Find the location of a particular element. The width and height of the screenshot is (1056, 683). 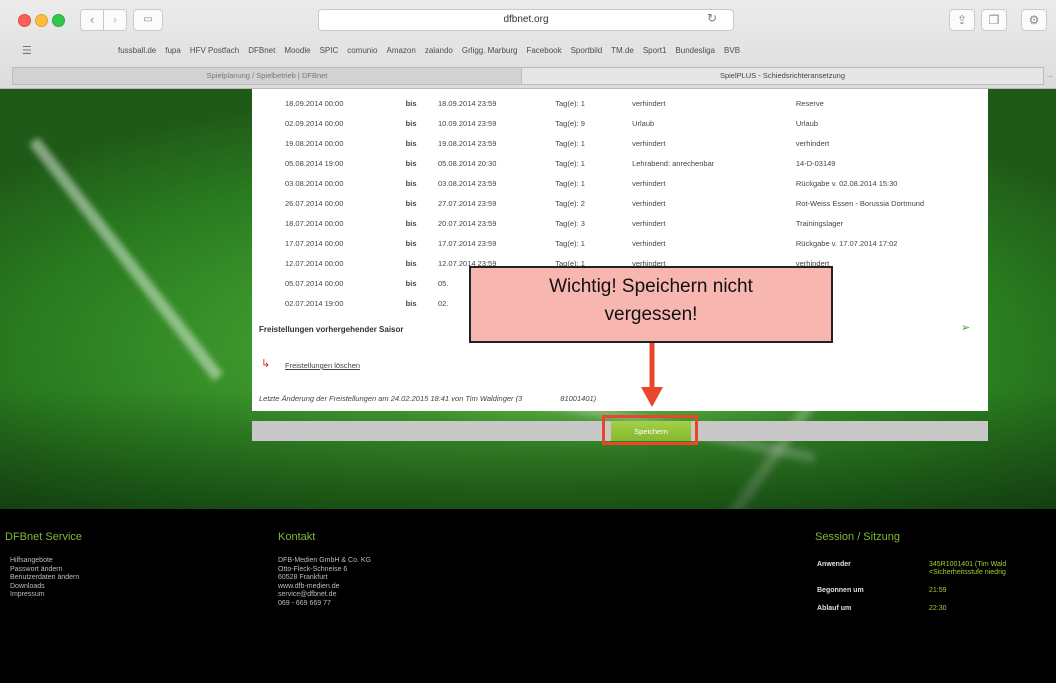

bookmark-link: comunio is located at coordinates (362, 50).